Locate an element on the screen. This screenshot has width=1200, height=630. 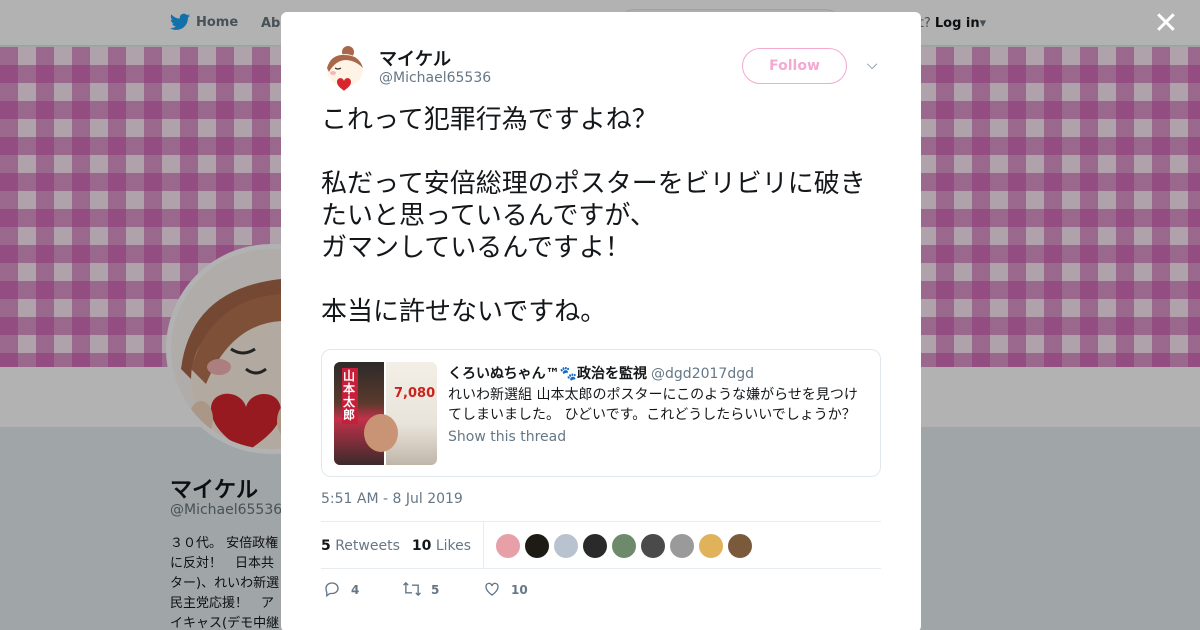
quoted-tweet-media: 山本太郎 7,080 is located at coordinates (385, 413).